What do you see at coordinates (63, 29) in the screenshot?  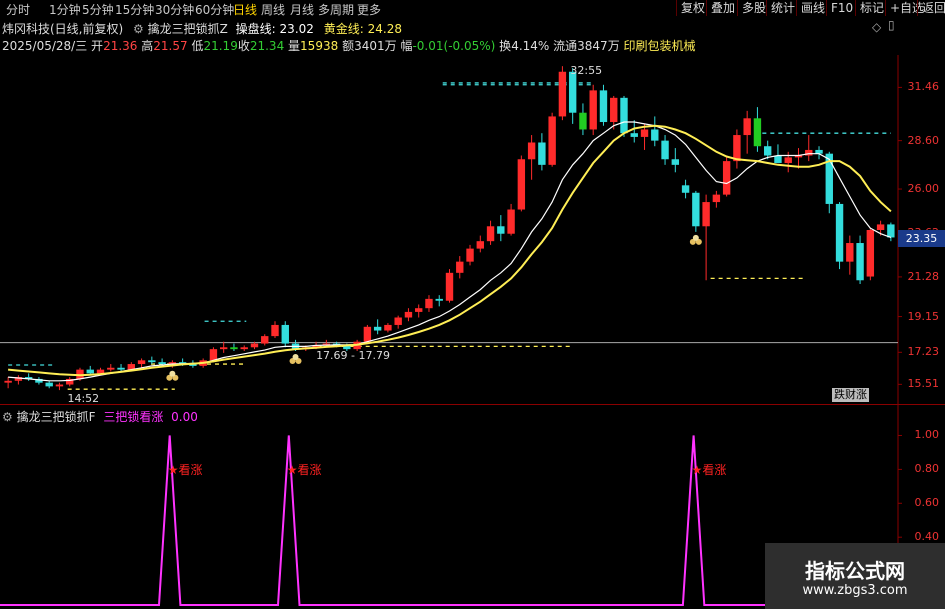 I see `stock-title: 炜冈科技(日线,前复权)` at bounding box center [63, 29].